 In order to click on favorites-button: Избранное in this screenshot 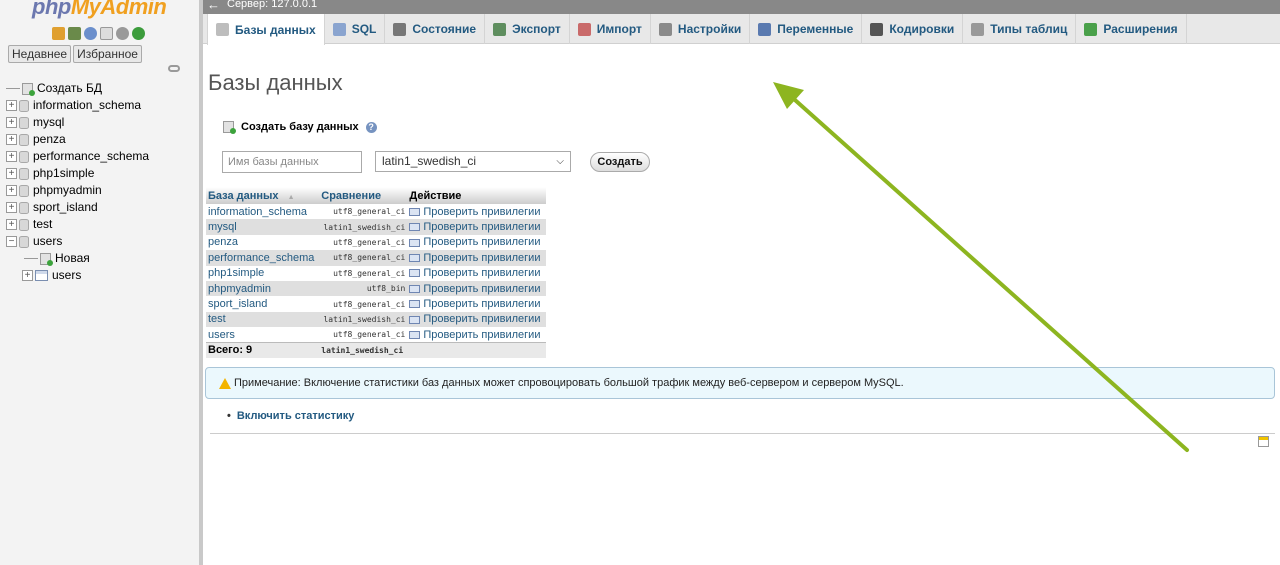, I will do `click(107, 54)`.